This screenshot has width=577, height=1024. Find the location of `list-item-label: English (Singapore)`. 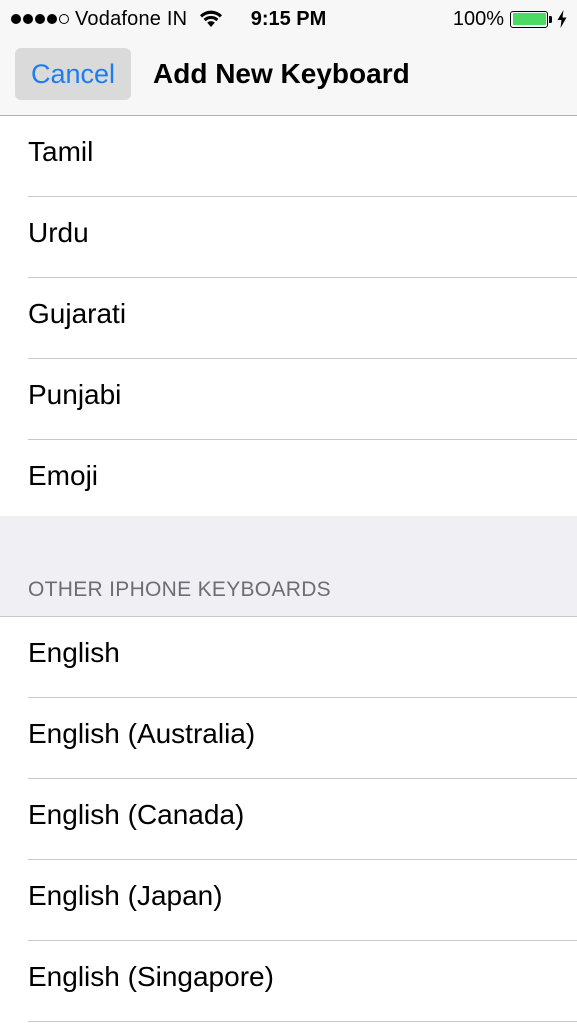

list-item-label: English (Singapore) is located at coordinates (151, 976).